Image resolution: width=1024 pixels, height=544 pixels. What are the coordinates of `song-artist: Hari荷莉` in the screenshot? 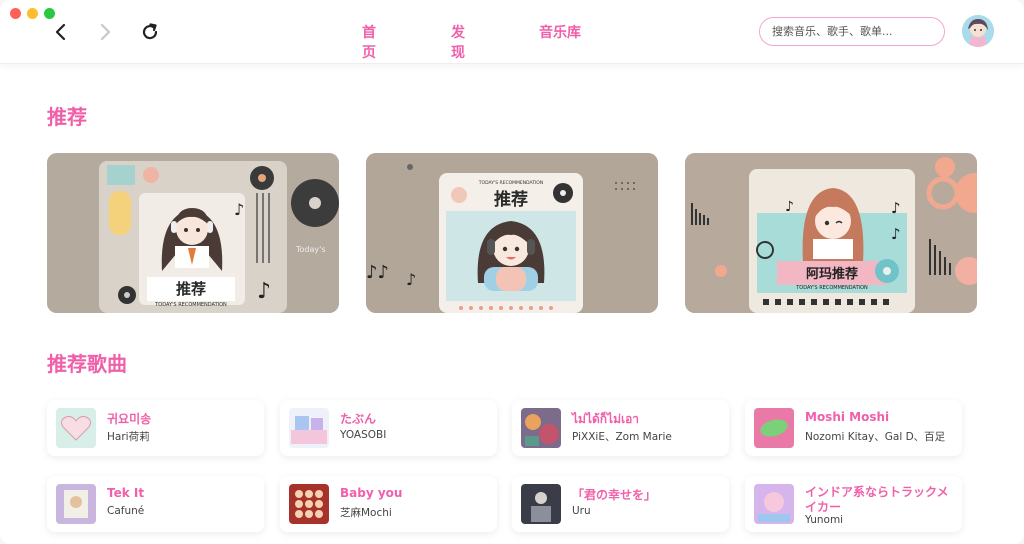 It's located at (128, 437).